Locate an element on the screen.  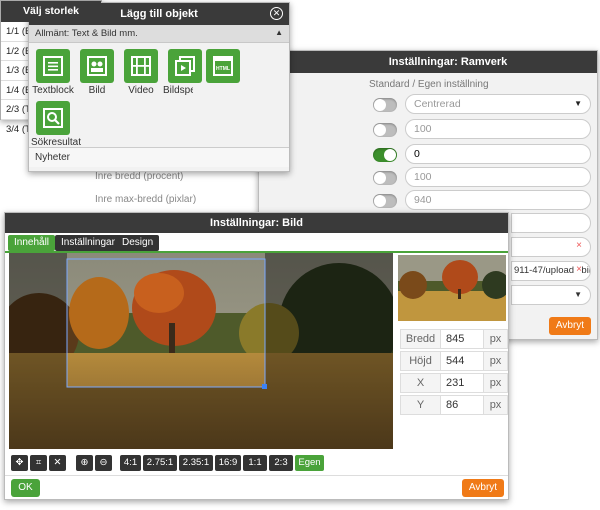
y-value: 86 is located at coordinates (463, 405).